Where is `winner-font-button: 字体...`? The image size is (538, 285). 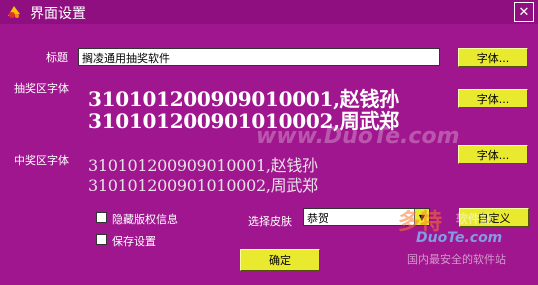
winner-font-button: 字体... is located at coordinates (493, 154).